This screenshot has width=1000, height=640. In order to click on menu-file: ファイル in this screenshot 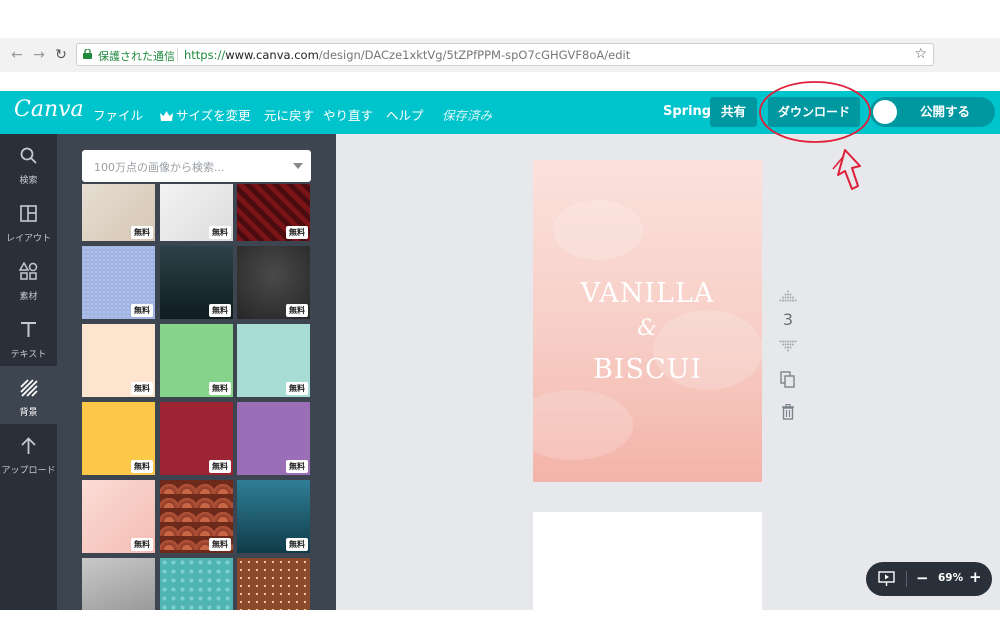, I will do `click(118, 114)`.